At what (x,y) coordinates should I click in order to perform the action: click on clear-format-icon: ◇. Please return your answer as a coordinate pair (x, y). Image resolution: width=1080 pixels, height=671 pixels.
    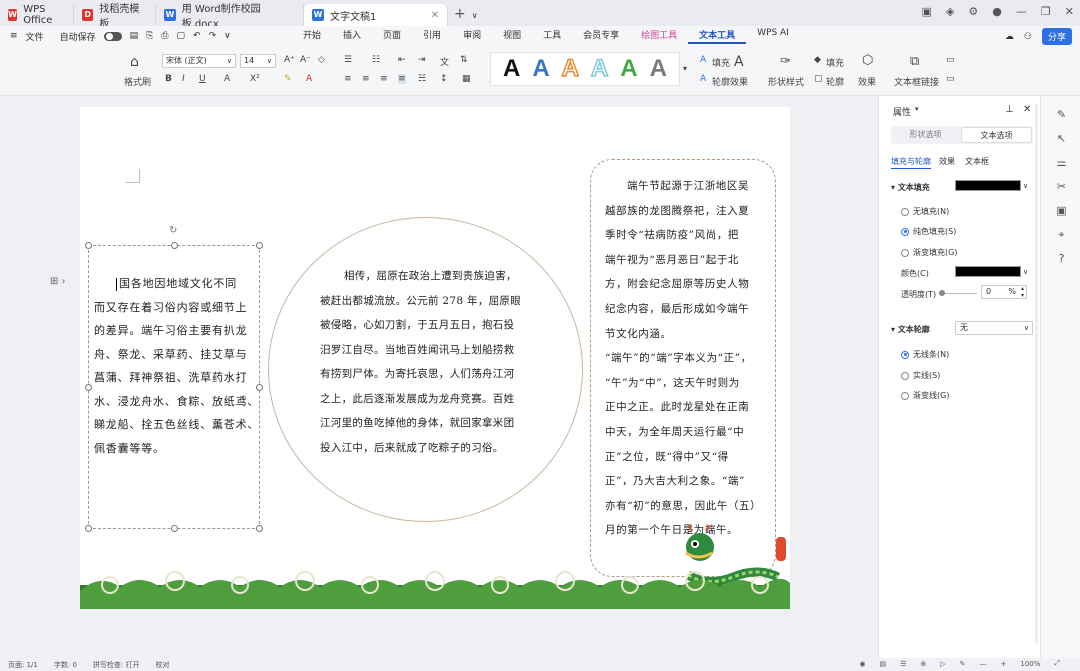
    Looking at the image, I should click on (321, 60).